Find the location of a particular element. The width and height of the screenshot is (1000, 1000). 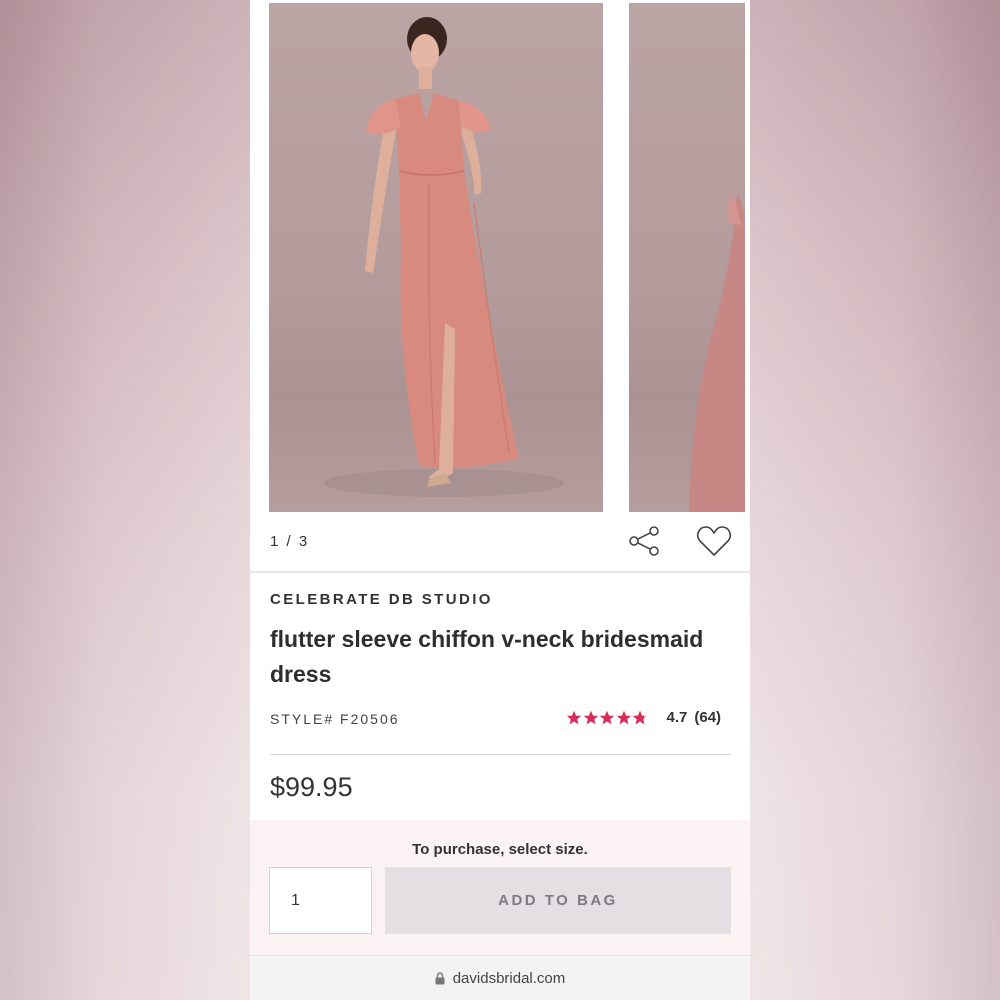

product-image-next is located at coordinates (687, 257).